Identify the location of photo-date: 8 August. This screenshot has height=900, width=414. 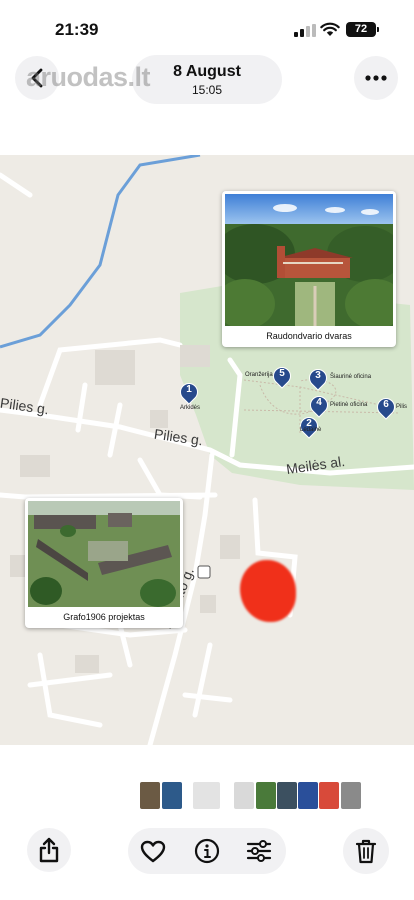
(207, 71).